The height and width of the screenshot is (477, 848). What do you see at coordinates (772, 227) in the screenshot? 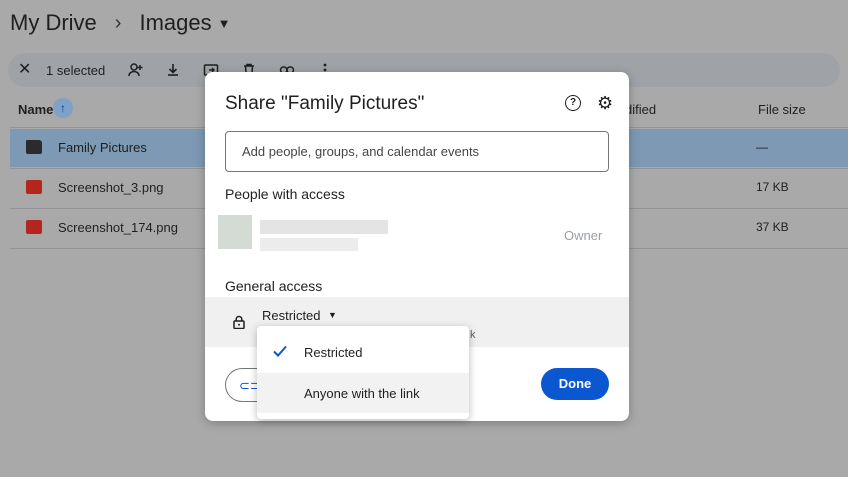
I see `file-size: 37 KB` at bounding box center [772, 227].